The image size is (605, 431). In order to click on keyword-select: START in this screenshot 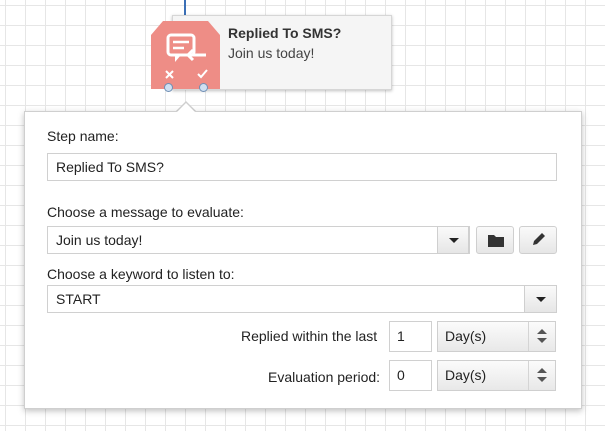, I will do `click(302, 299)`.